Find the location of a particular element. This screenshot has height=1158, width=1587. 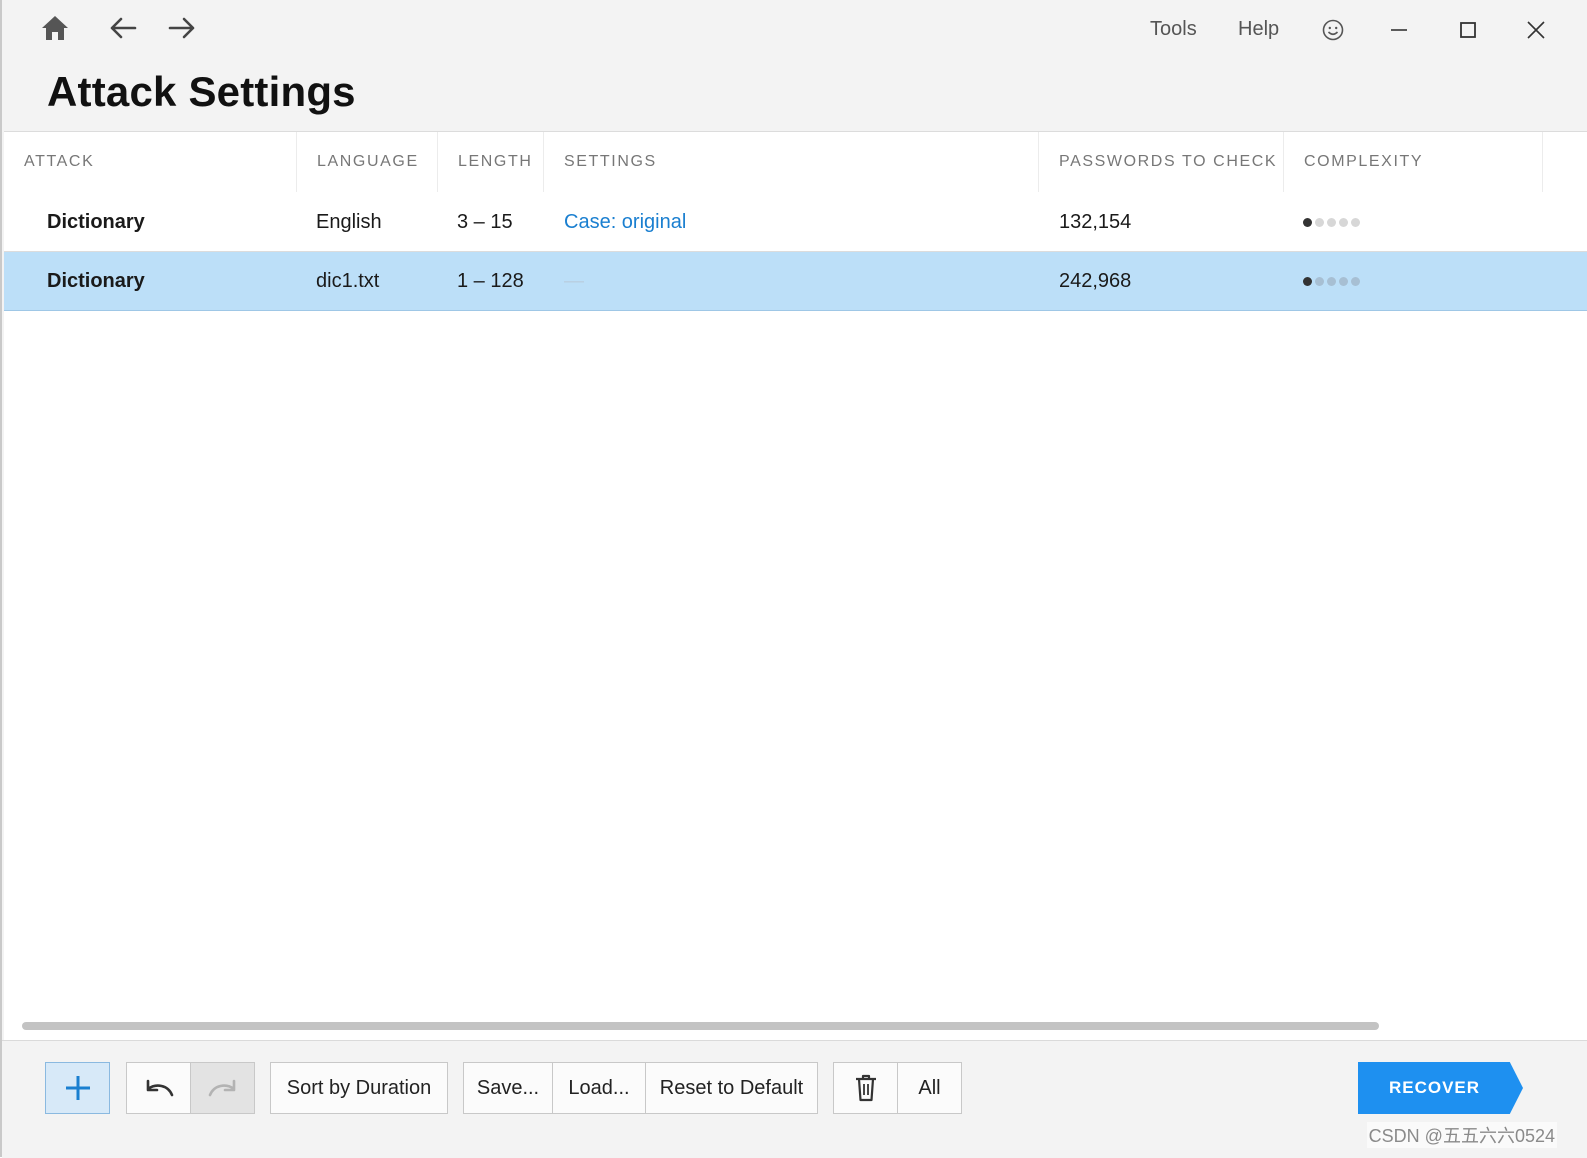

column-header-length: LENGTH is located at coordinates (491, 162).